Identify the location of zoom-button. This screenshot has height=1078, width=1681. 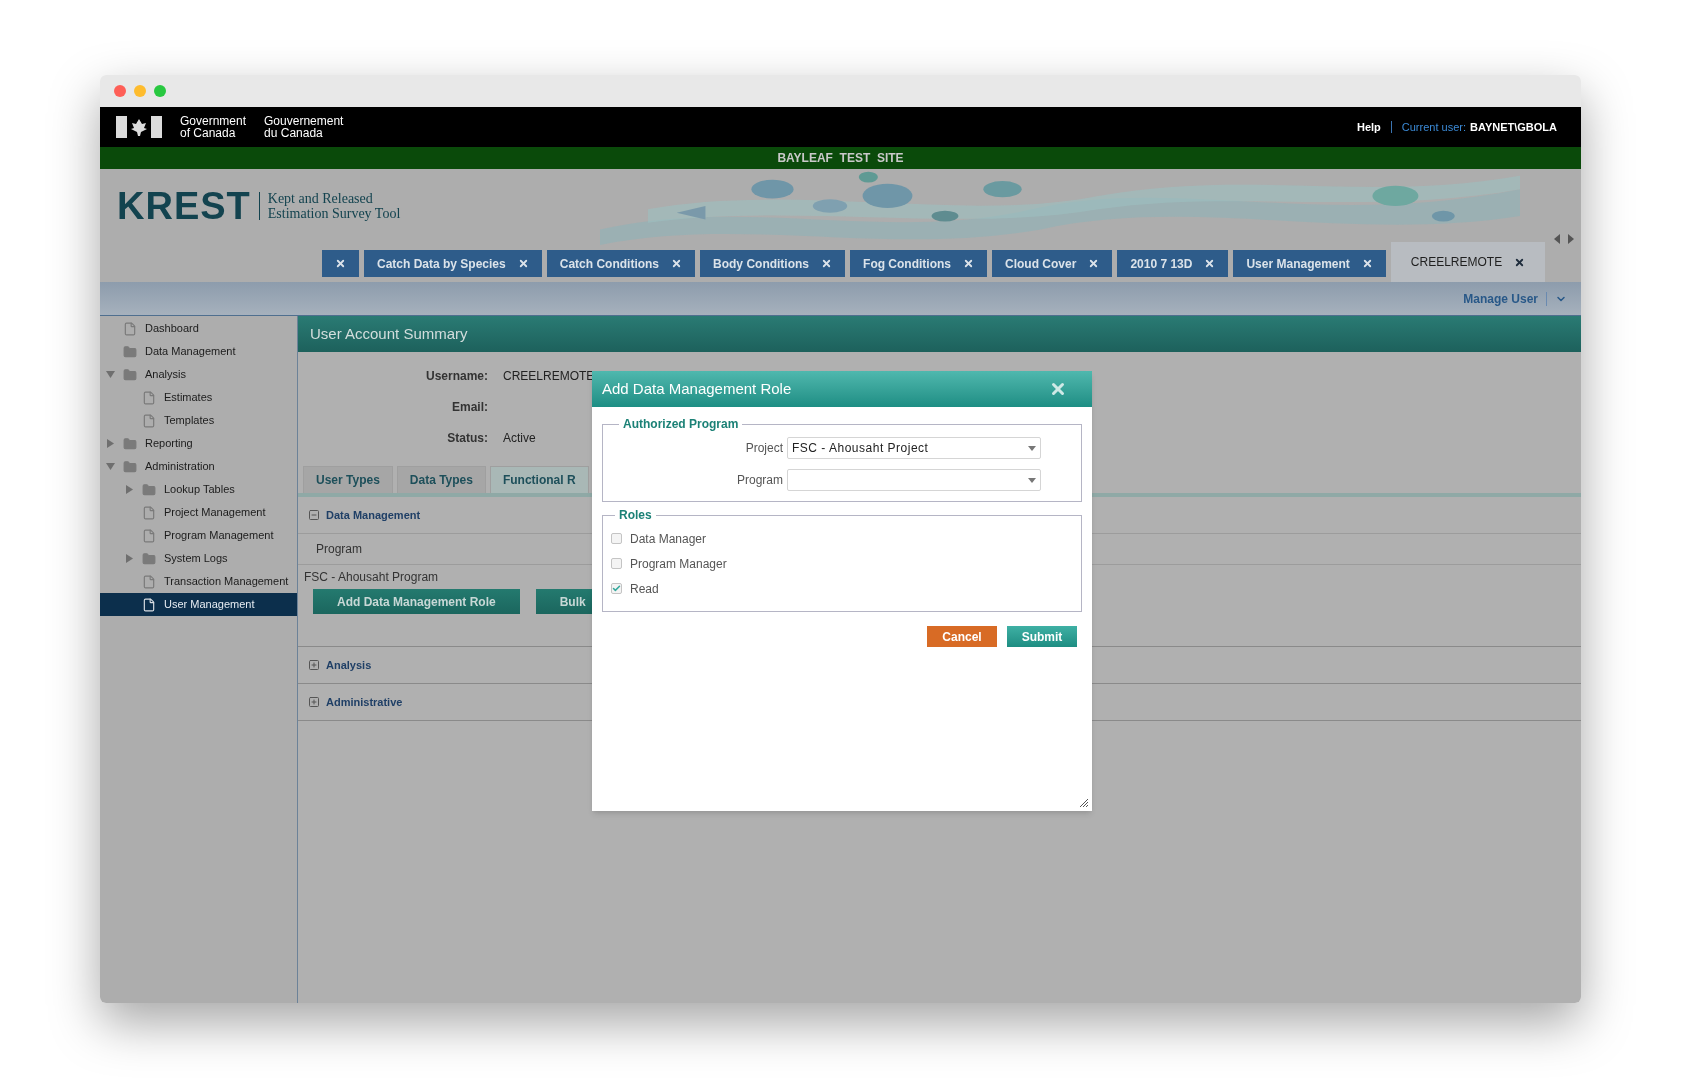
(160, 91).